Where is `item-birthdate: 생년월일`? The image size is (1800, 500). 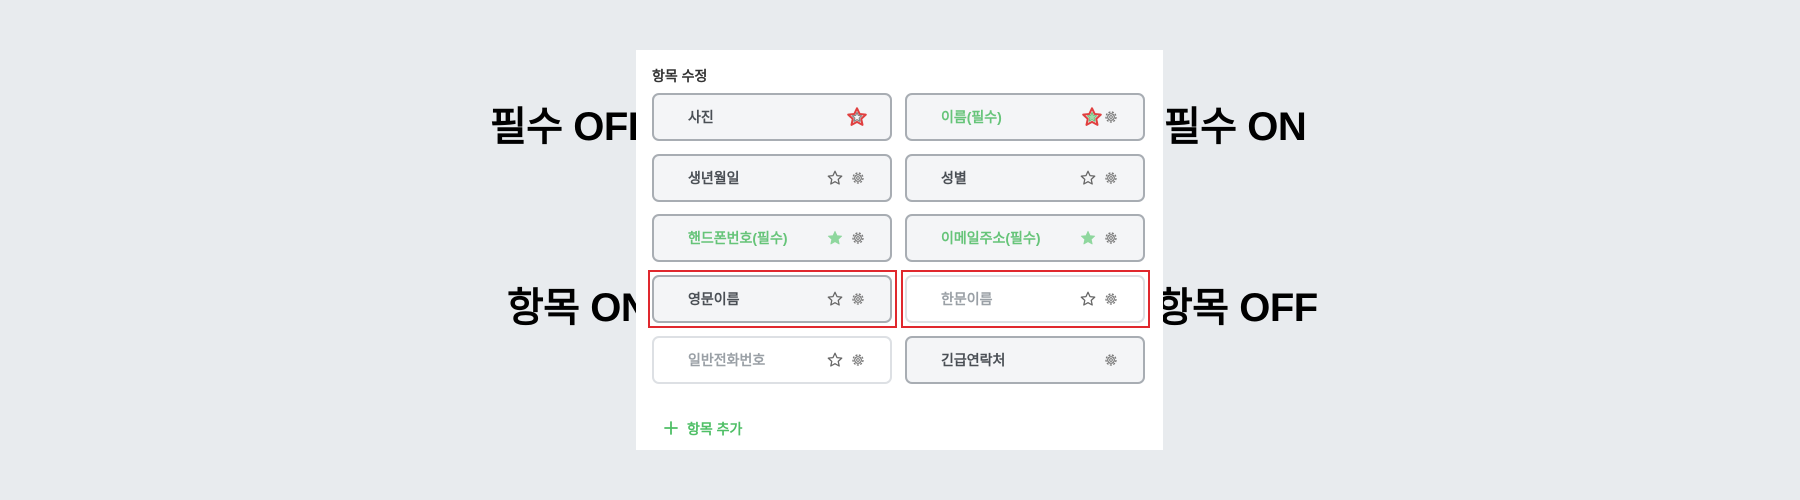
item-birthdate: 생년월일 is located at coordinates (772, 178).